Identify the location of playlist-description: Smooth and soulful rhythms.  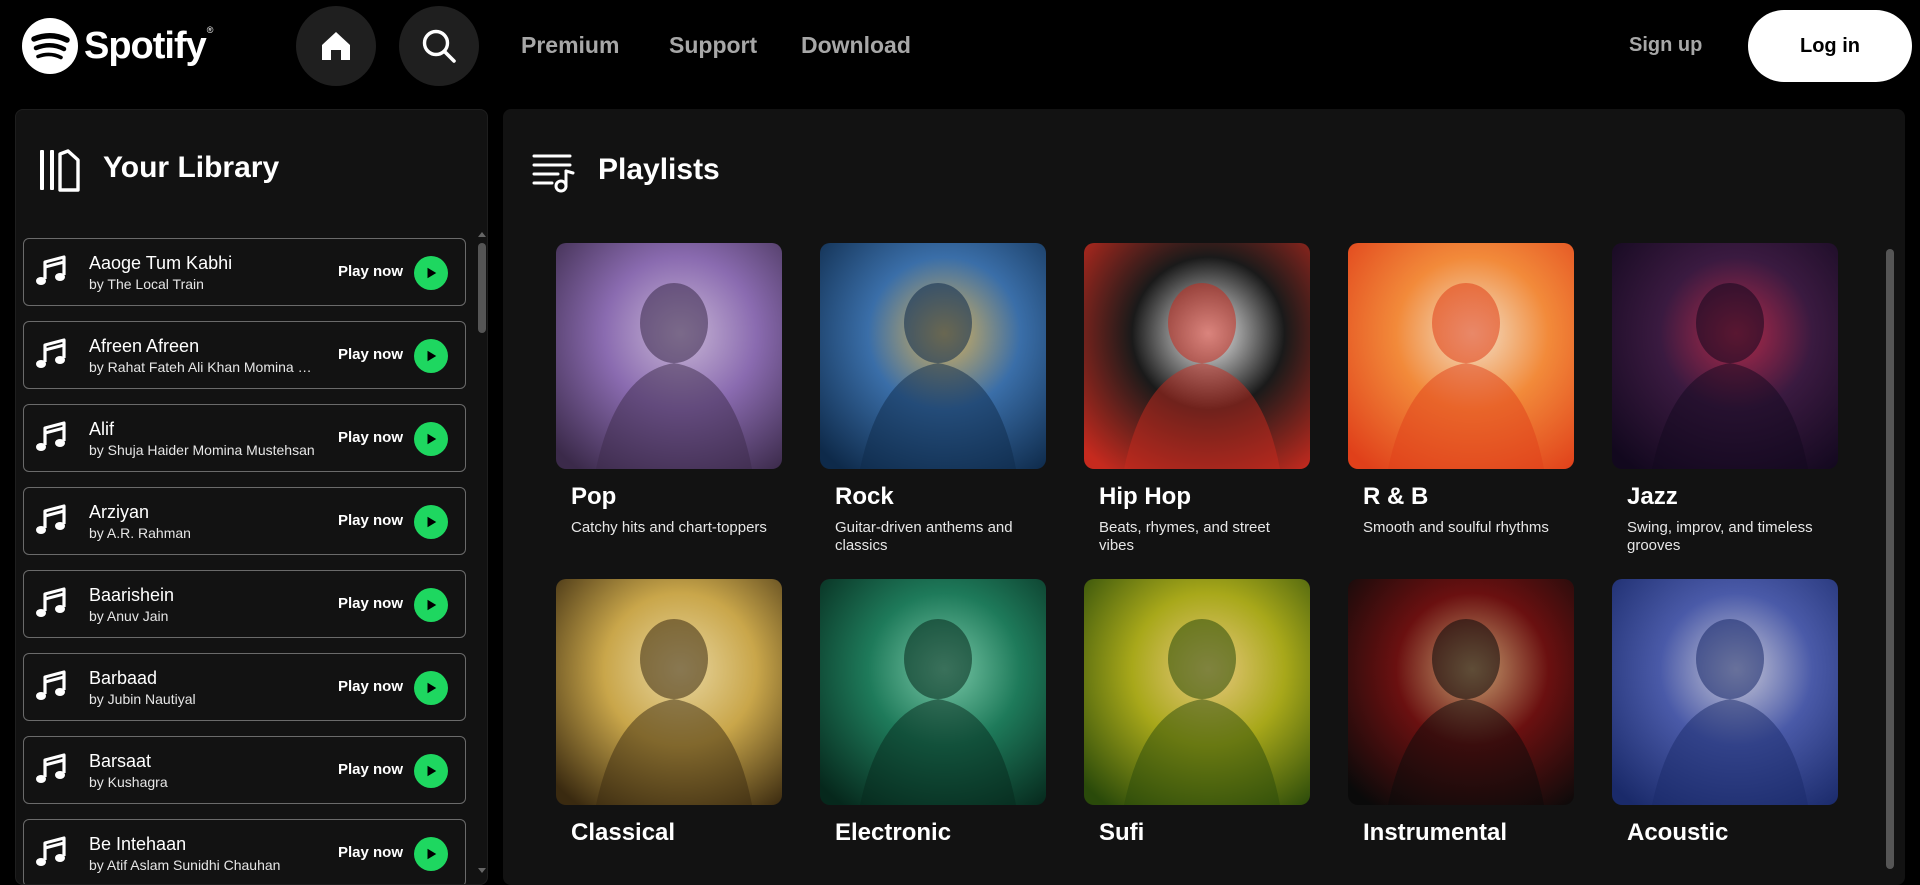
(1456, 527).